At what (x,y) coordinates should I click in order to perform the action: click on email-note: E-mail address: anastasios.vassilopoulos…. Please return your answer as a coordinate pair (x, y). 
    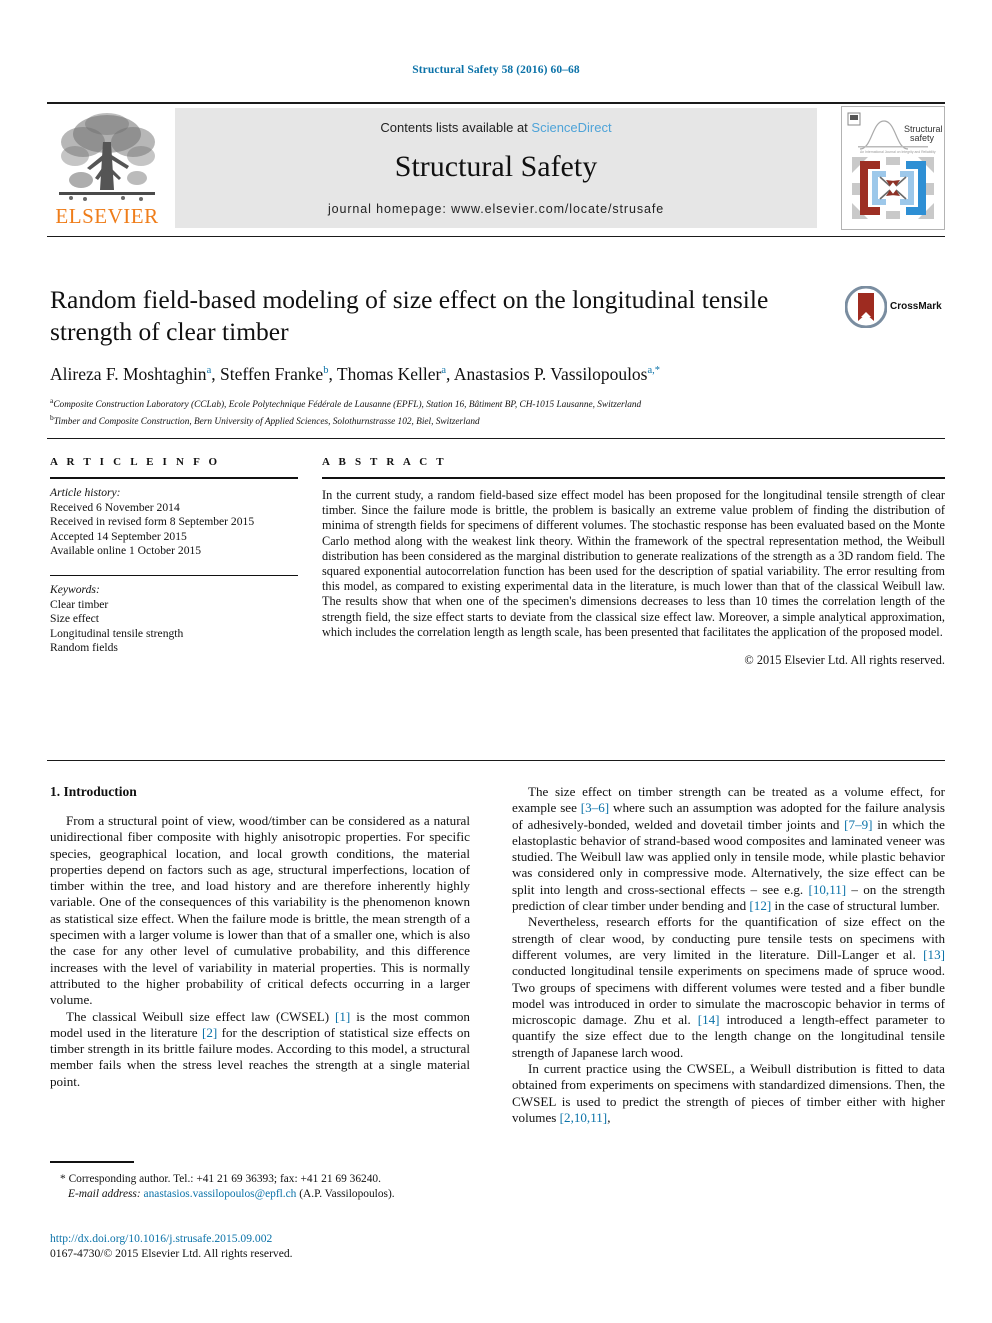
    Looking at the image, I should click on (260, 1194).